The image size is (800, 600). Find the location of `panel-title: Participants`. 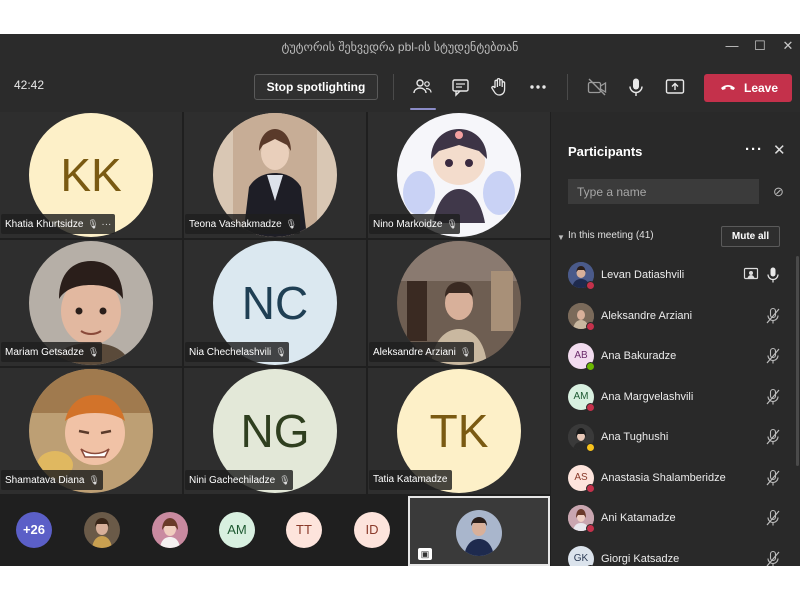

panel-title: Participants is located at coordinates (605, 151).